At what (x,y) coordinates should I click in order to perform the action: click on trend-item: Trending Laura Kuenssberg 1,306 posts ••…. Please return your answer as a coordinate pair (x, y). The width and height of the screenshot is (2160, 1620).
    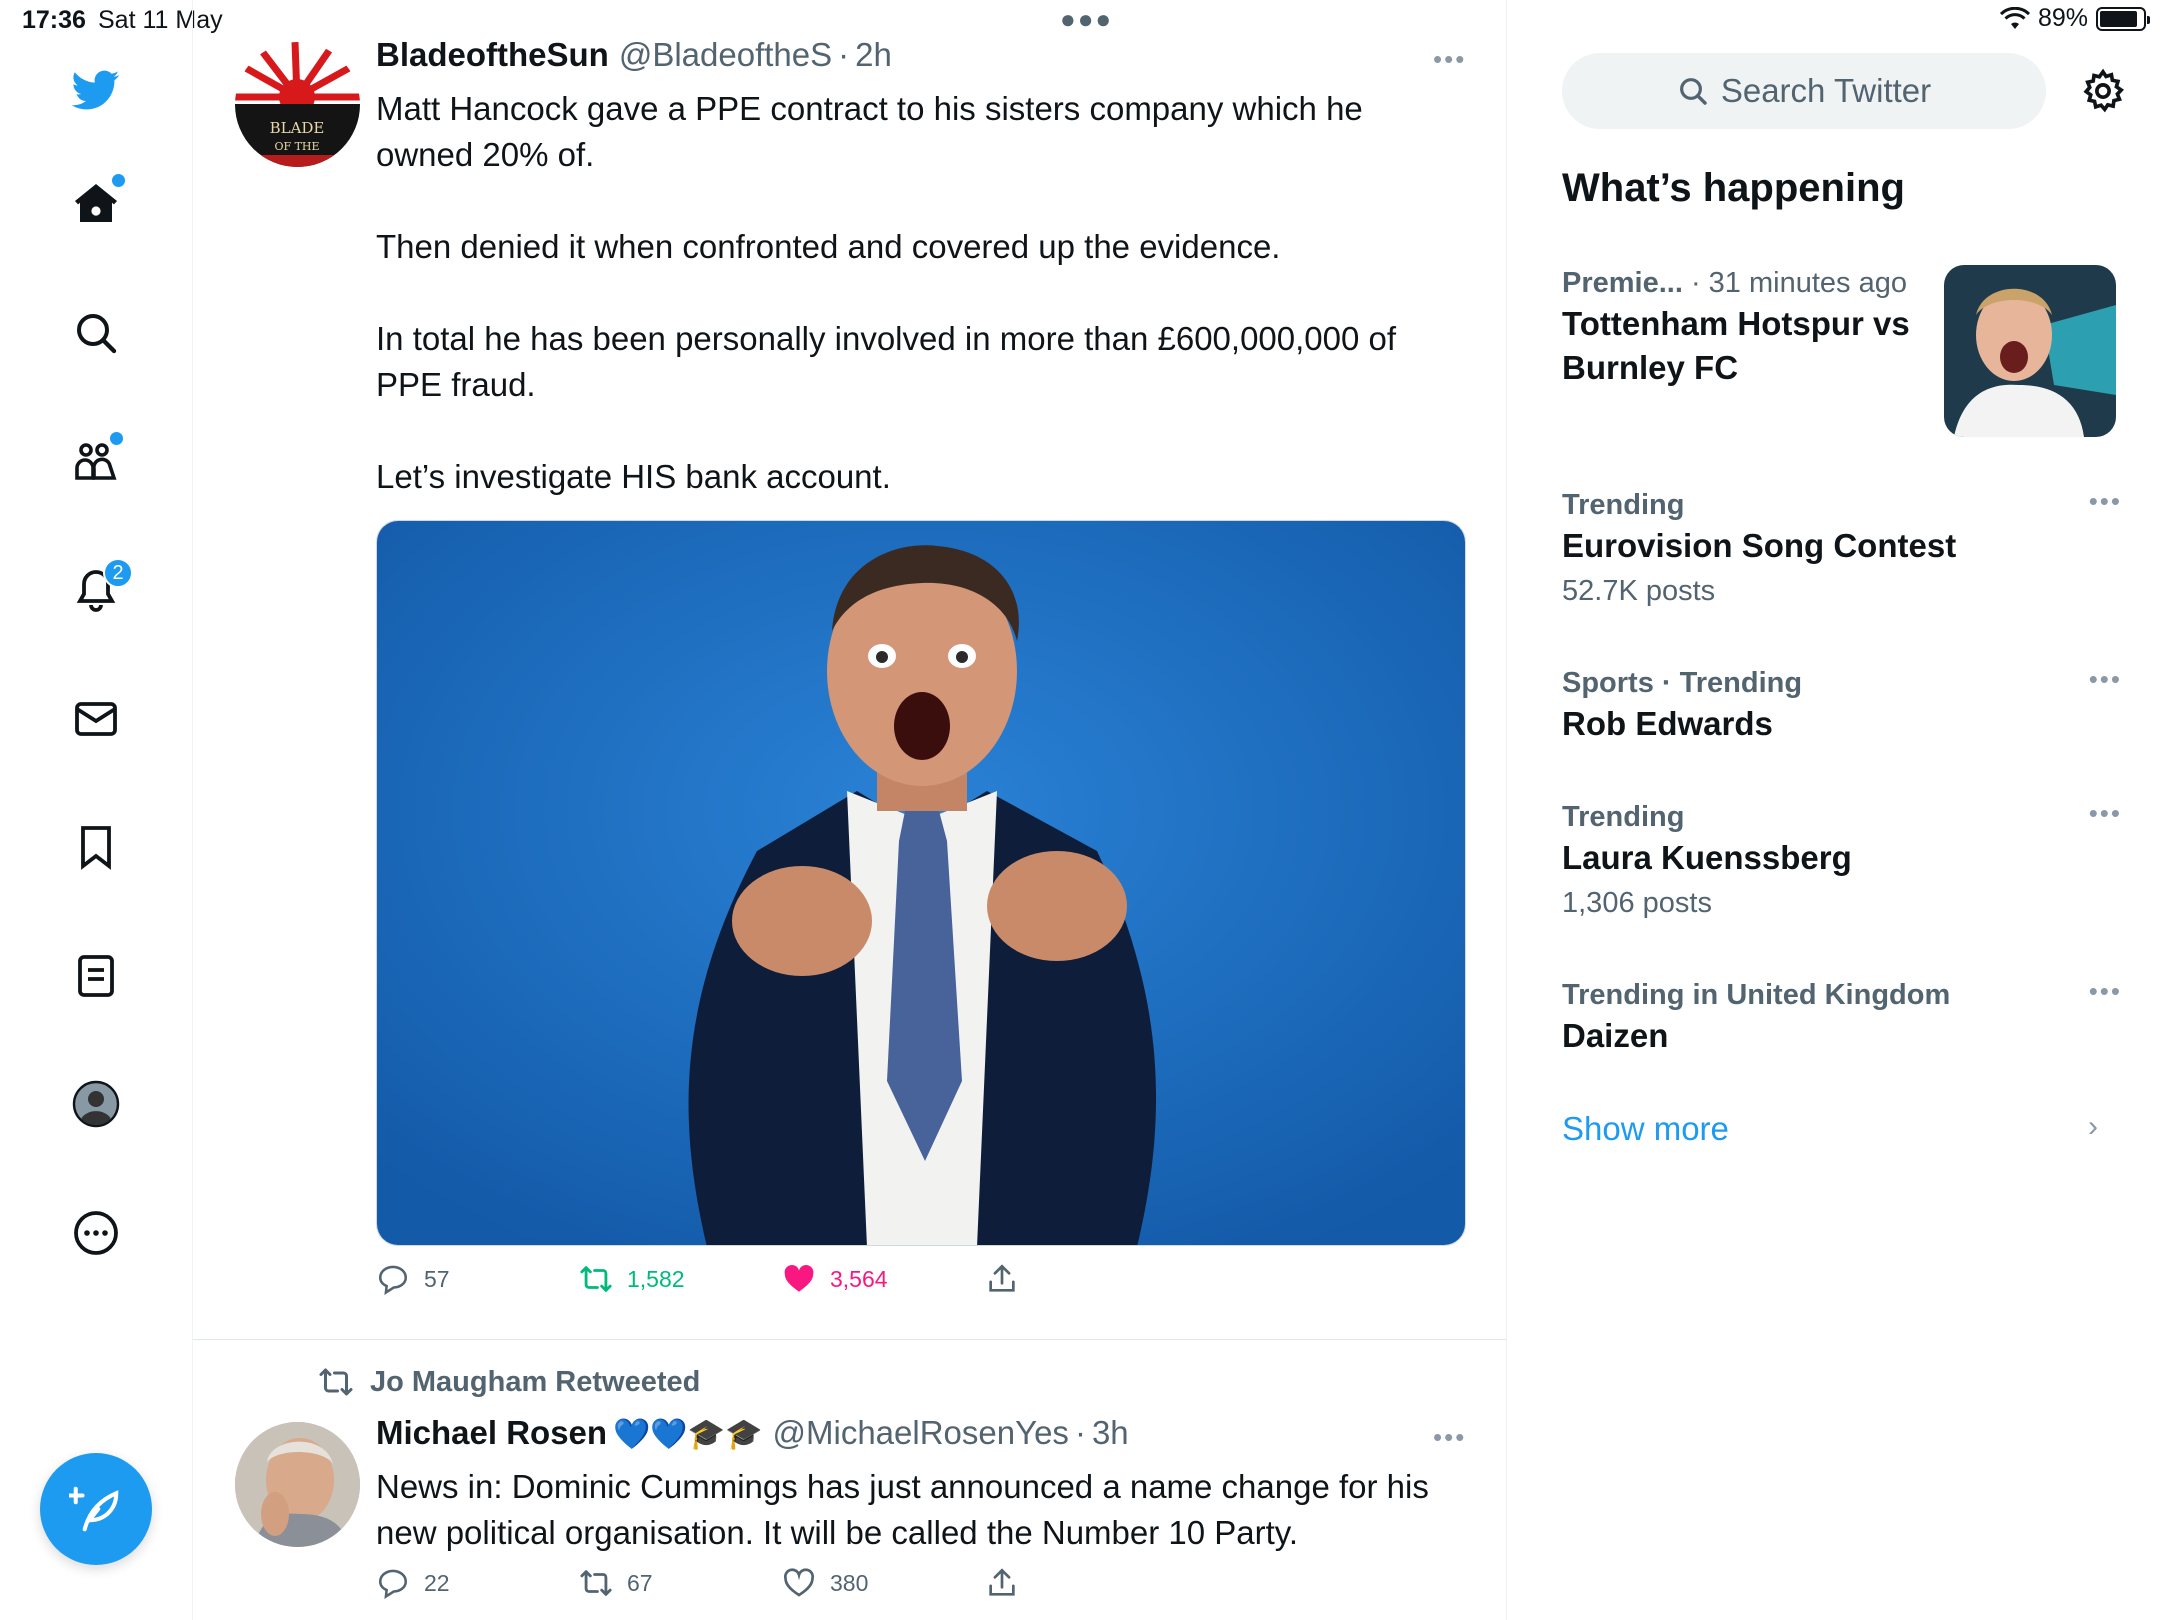
    Looking at the image, I should click on (1842, 862).